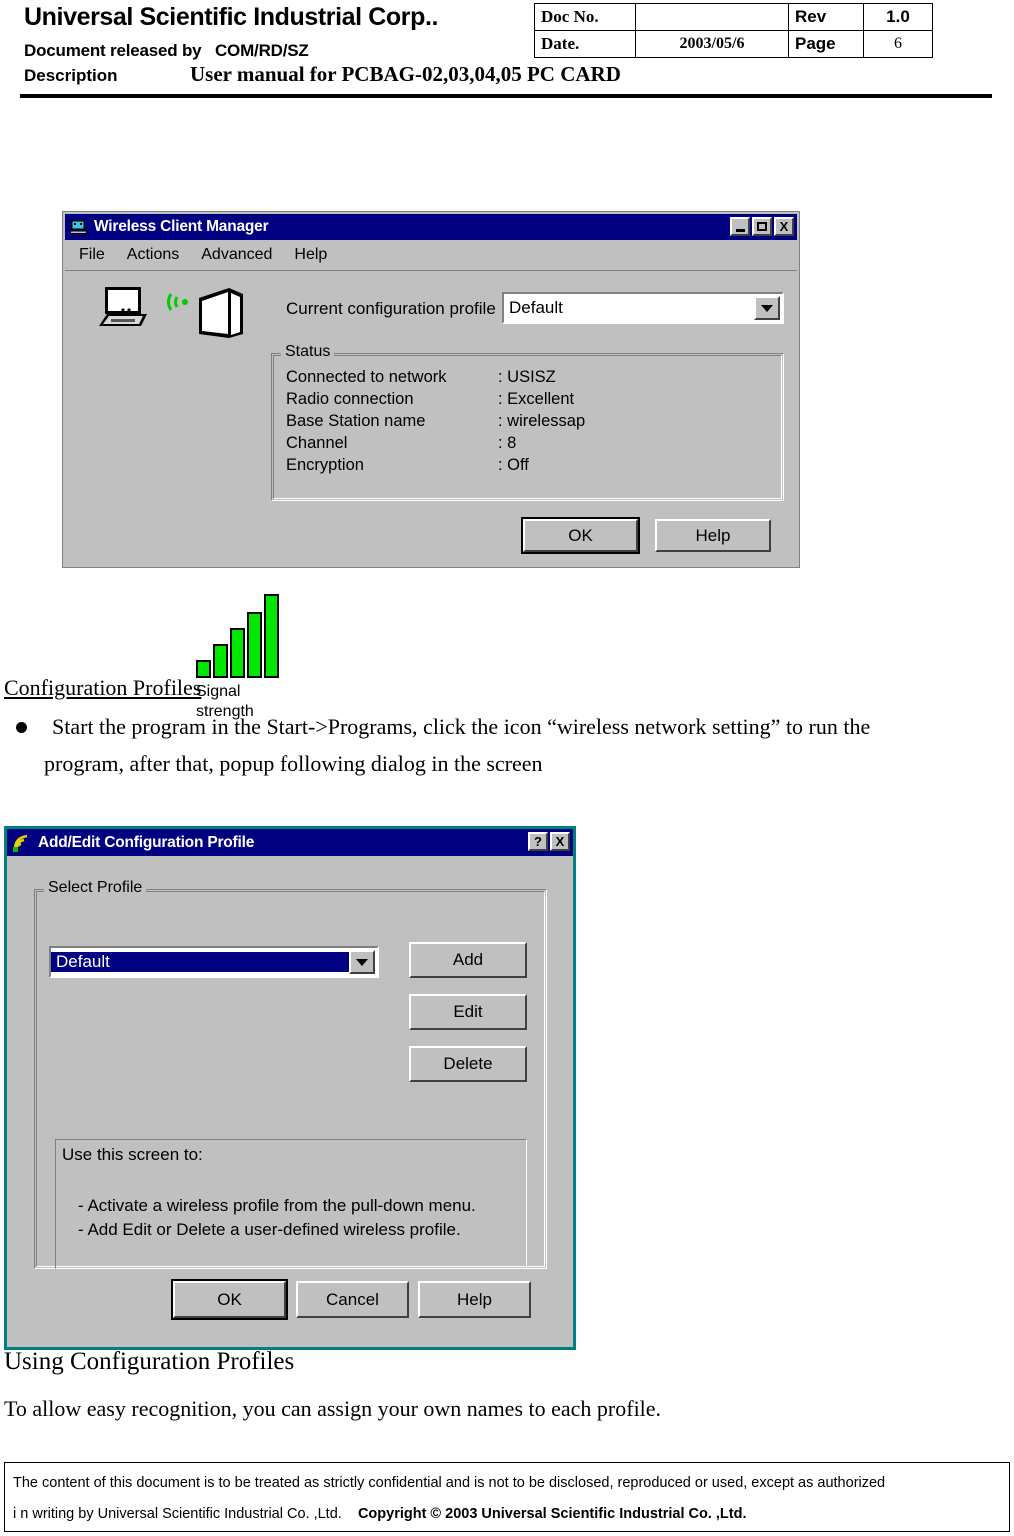 Image resolution: width=1014 pixels, height=1536 pixels. What do you see at coordinates (526, 445) in the screenshot?
I see `status-row: Channel : 8` at bounding box center [526, 445].